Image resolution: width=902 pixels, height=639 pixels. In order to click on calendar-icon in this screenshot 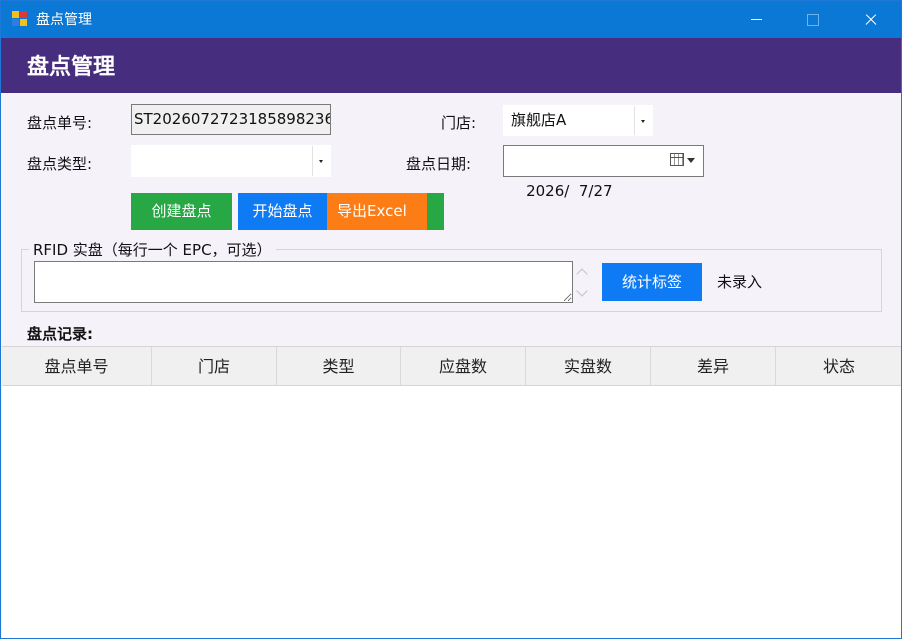, I will do `click(677, 159)`.